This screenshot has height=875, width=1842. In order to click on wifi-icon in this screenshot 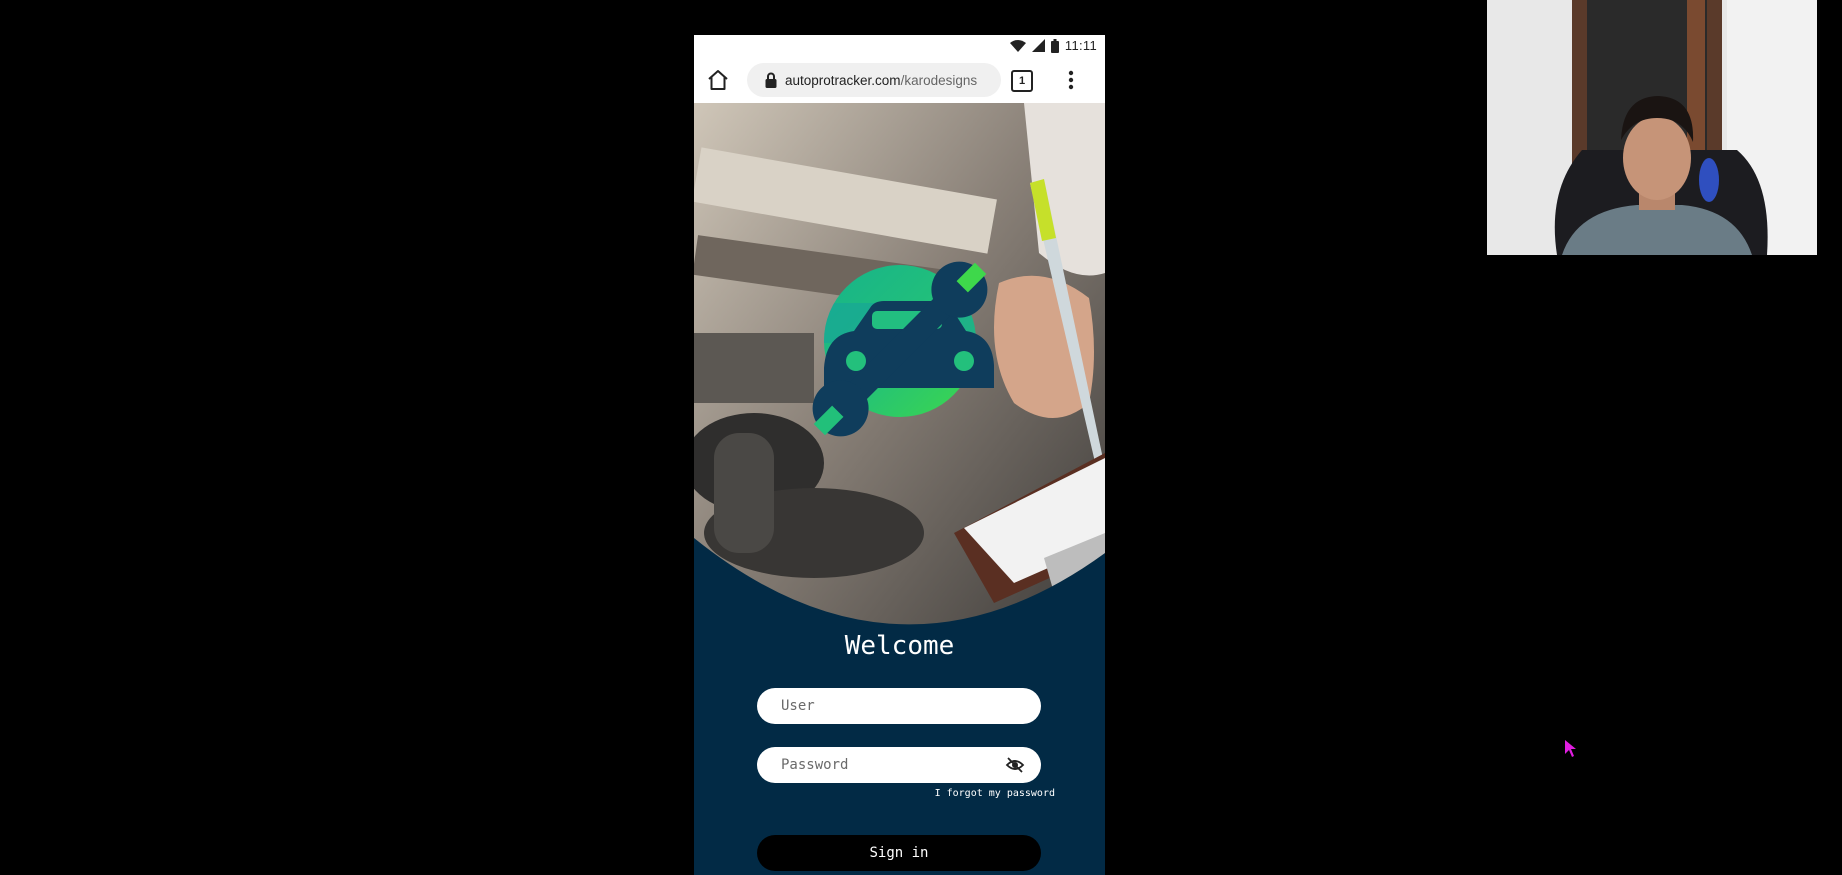, I will do `click(1017, 45)`.